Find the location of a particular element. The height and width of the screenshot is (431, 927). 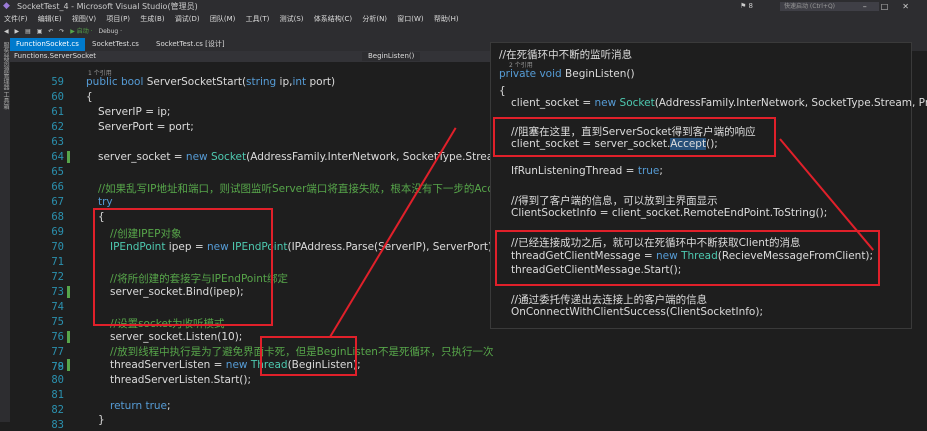

code-line: { is located at coordinates (89, 97).